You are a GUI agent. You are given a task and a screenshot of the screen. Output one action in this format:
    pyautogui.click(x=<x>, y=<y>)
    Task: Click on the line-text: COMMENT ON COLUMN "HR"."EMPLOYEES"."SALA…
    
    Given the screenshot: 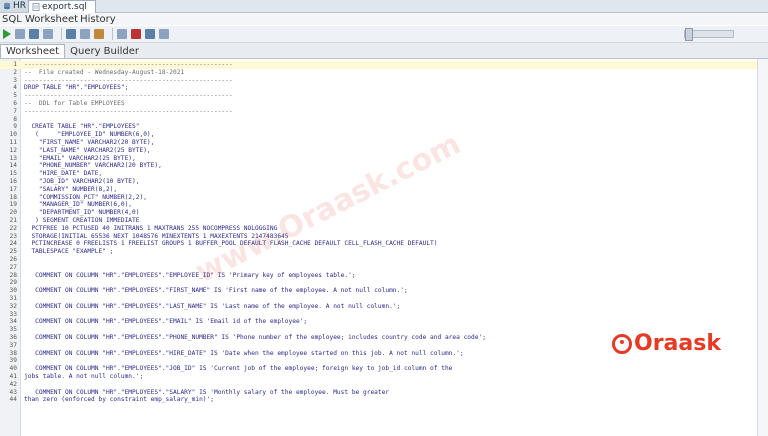 What is the action you would take?
    pyautogui.click(x=207, y=392)
    